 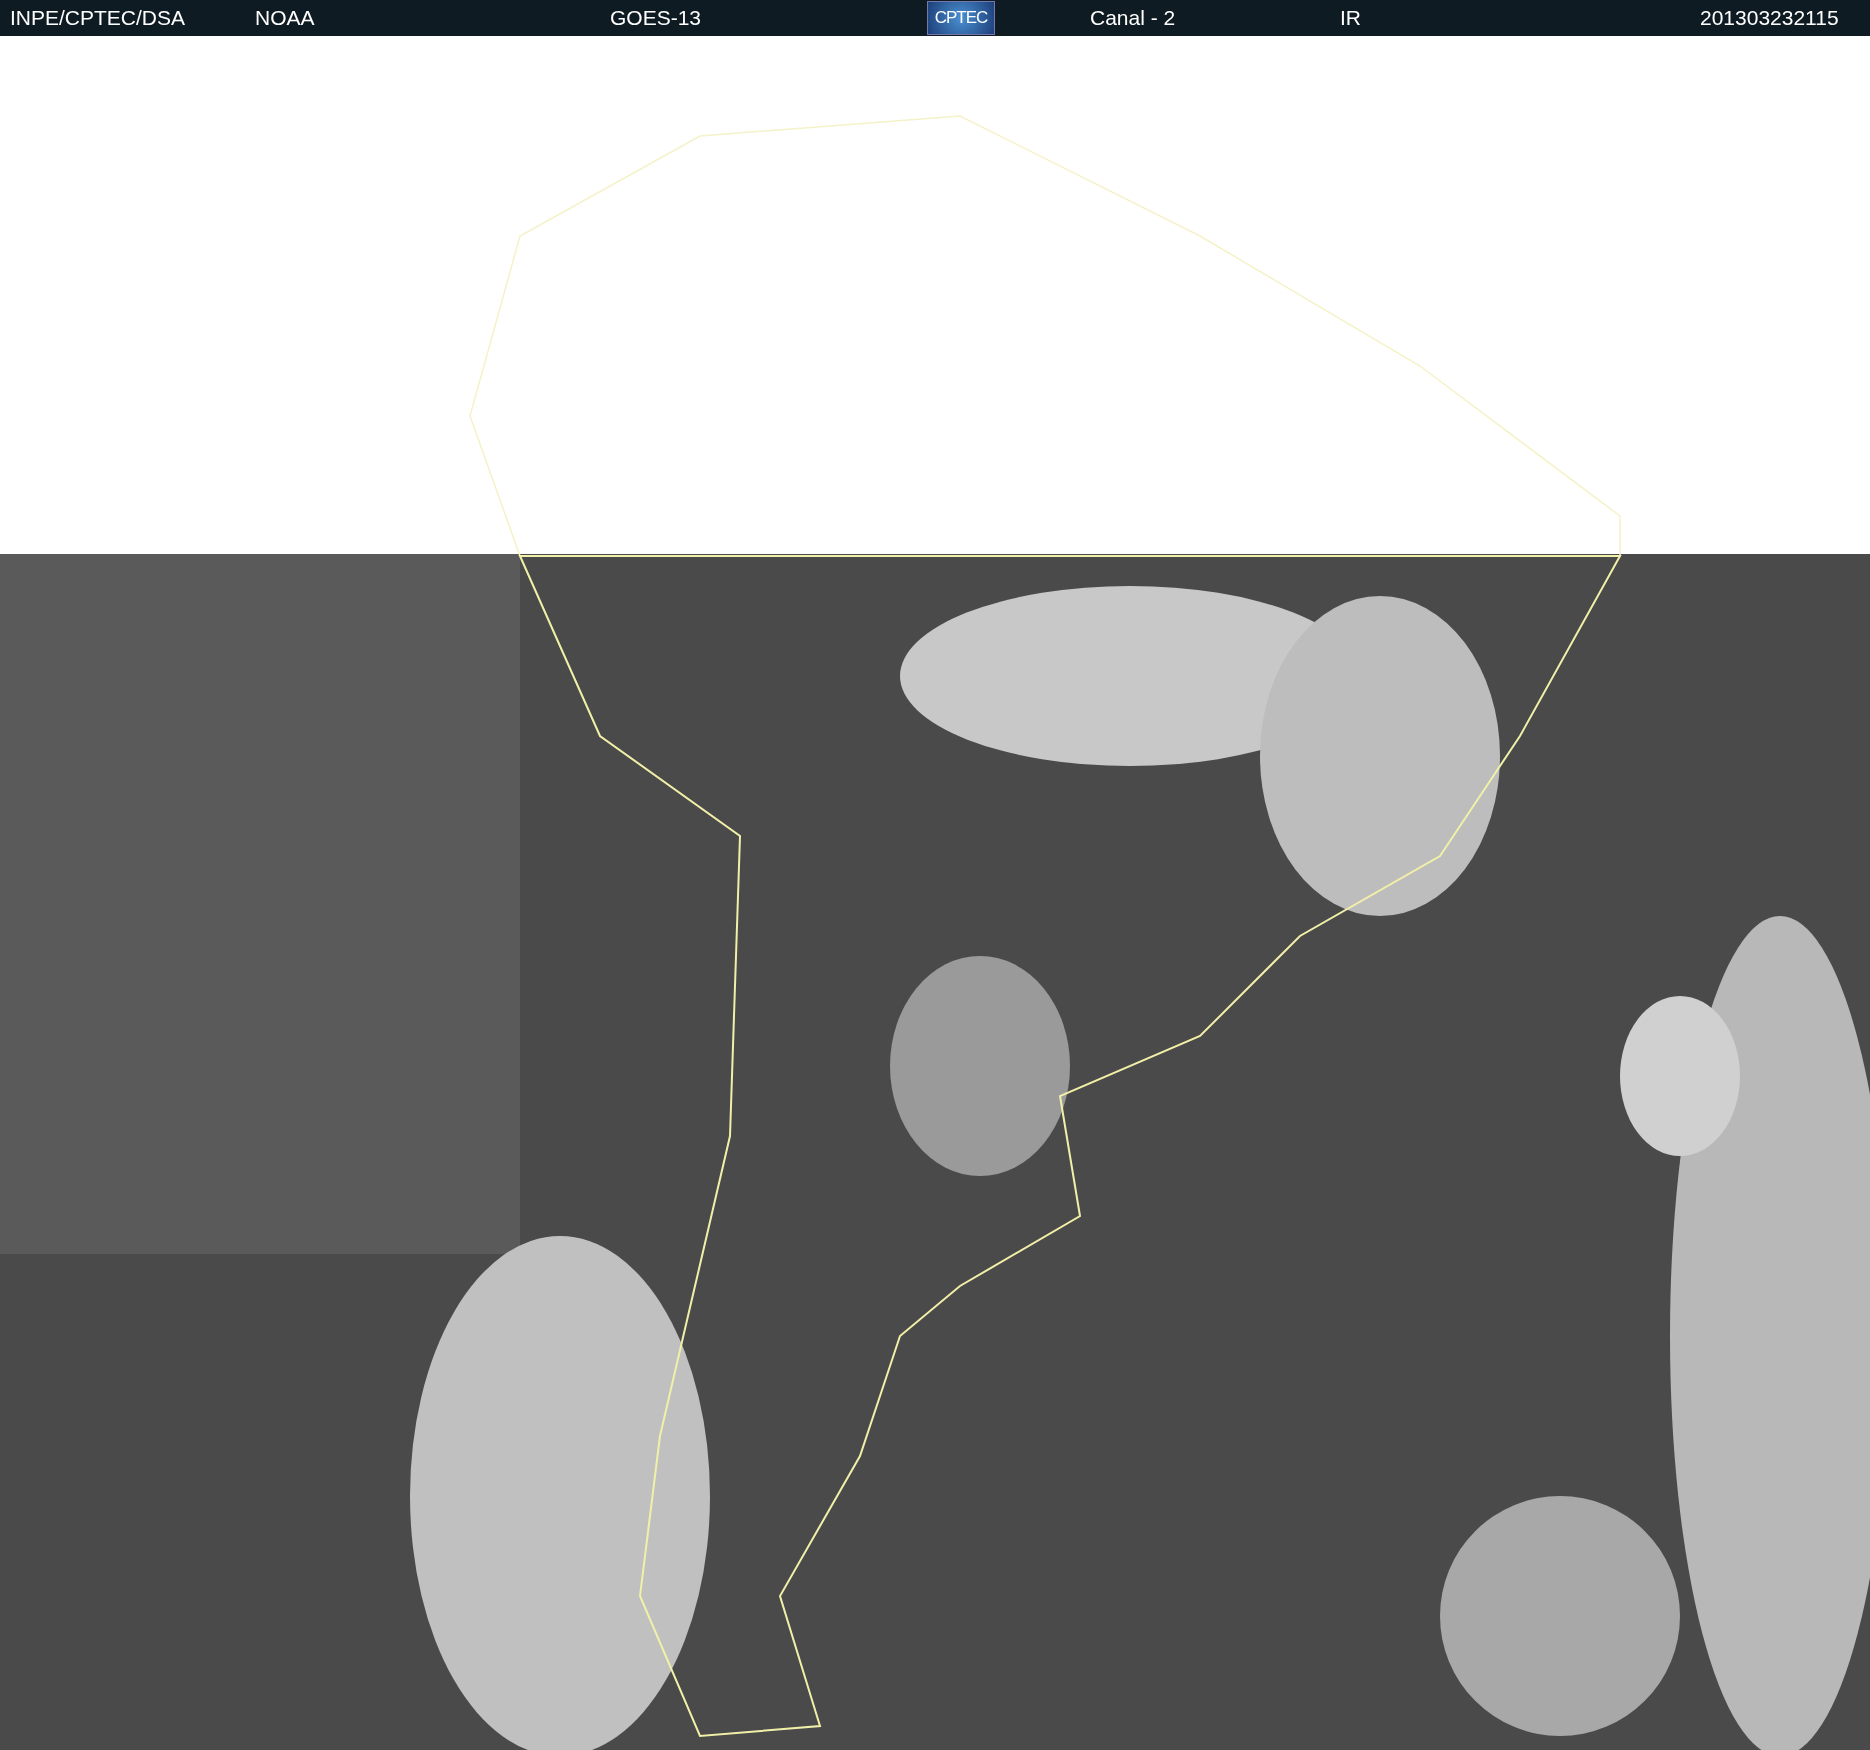 I want to click on satellite-label: GOES-13, so click(x=656, y=18).